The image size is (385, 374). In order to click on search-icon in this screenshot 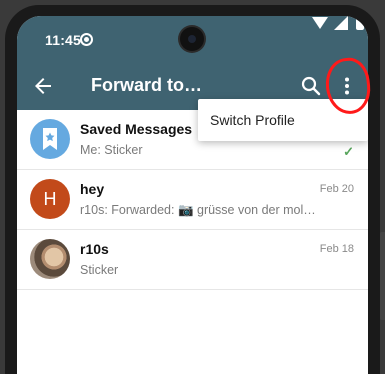, I will do `click(311, 86)`.